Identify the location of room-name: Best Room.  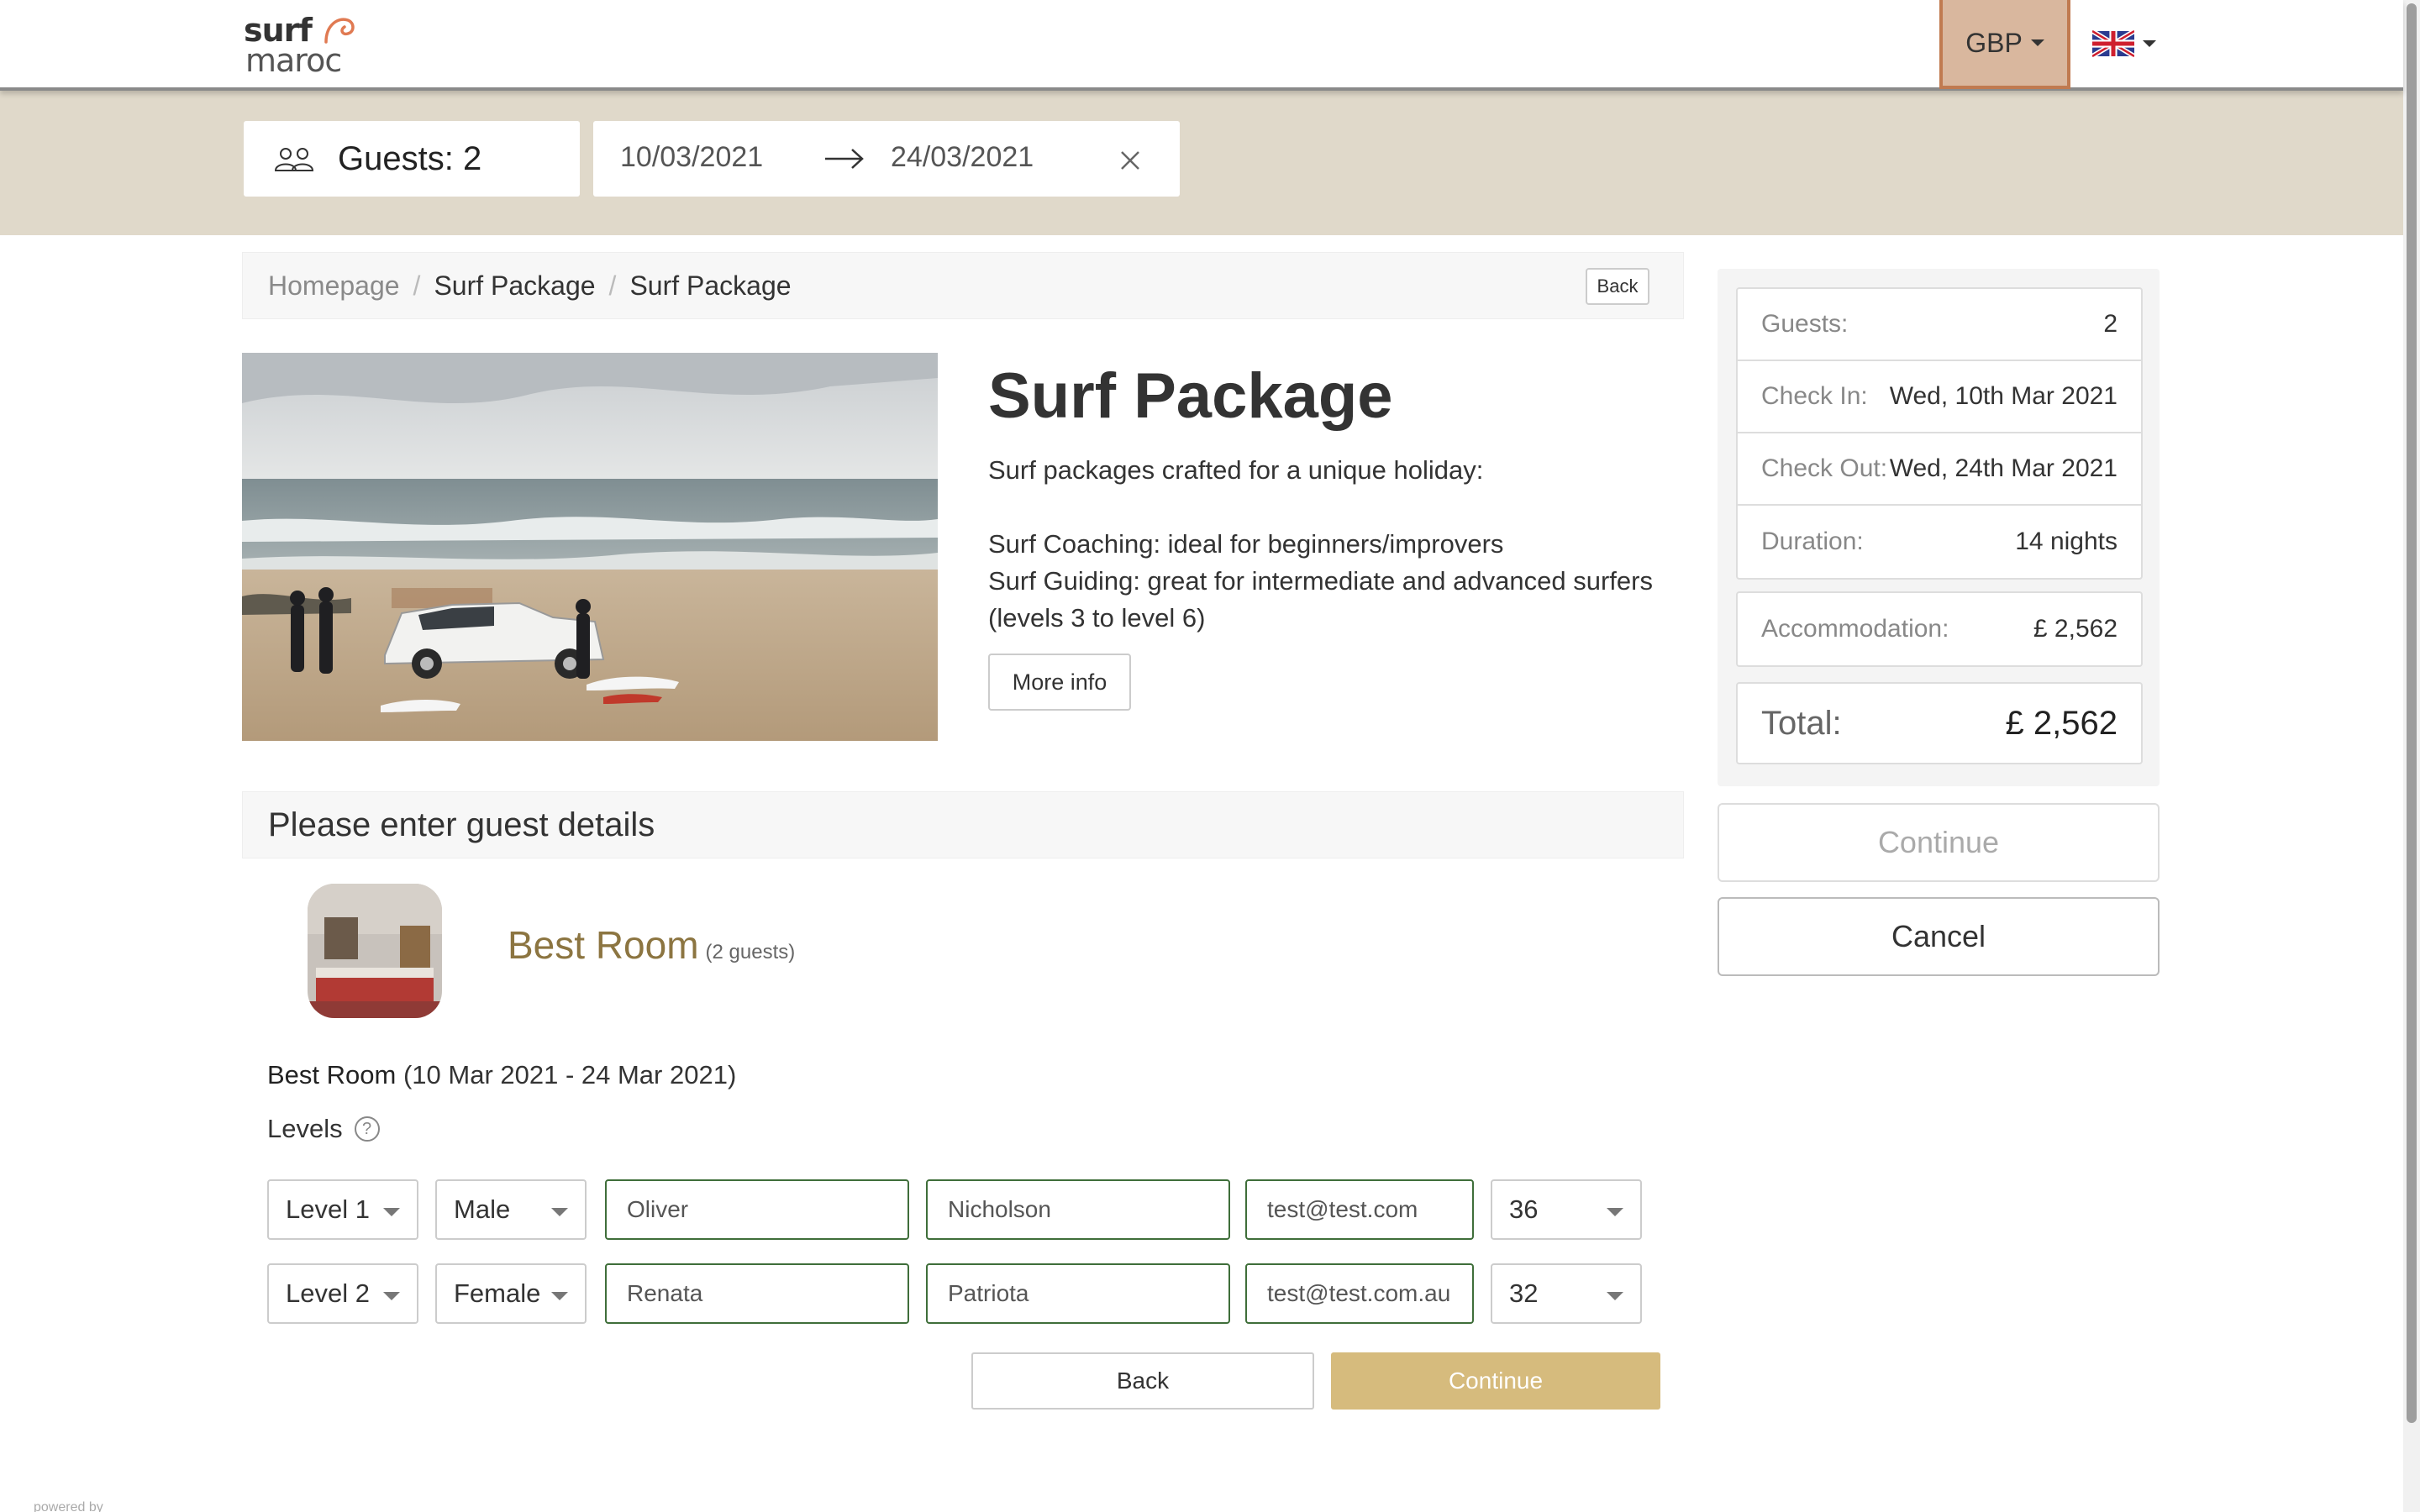
(603, 945).